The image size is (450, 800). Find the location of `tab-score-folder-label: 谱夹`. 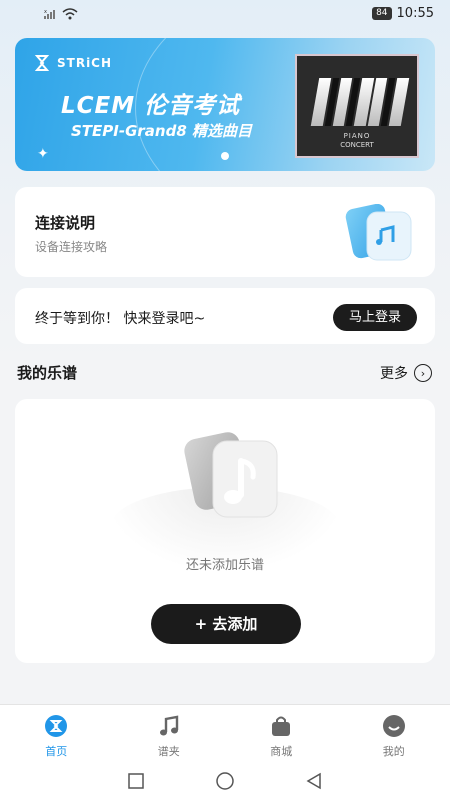

tab-score-folder-label: 谱夹 is located at coordinates (168, 751).